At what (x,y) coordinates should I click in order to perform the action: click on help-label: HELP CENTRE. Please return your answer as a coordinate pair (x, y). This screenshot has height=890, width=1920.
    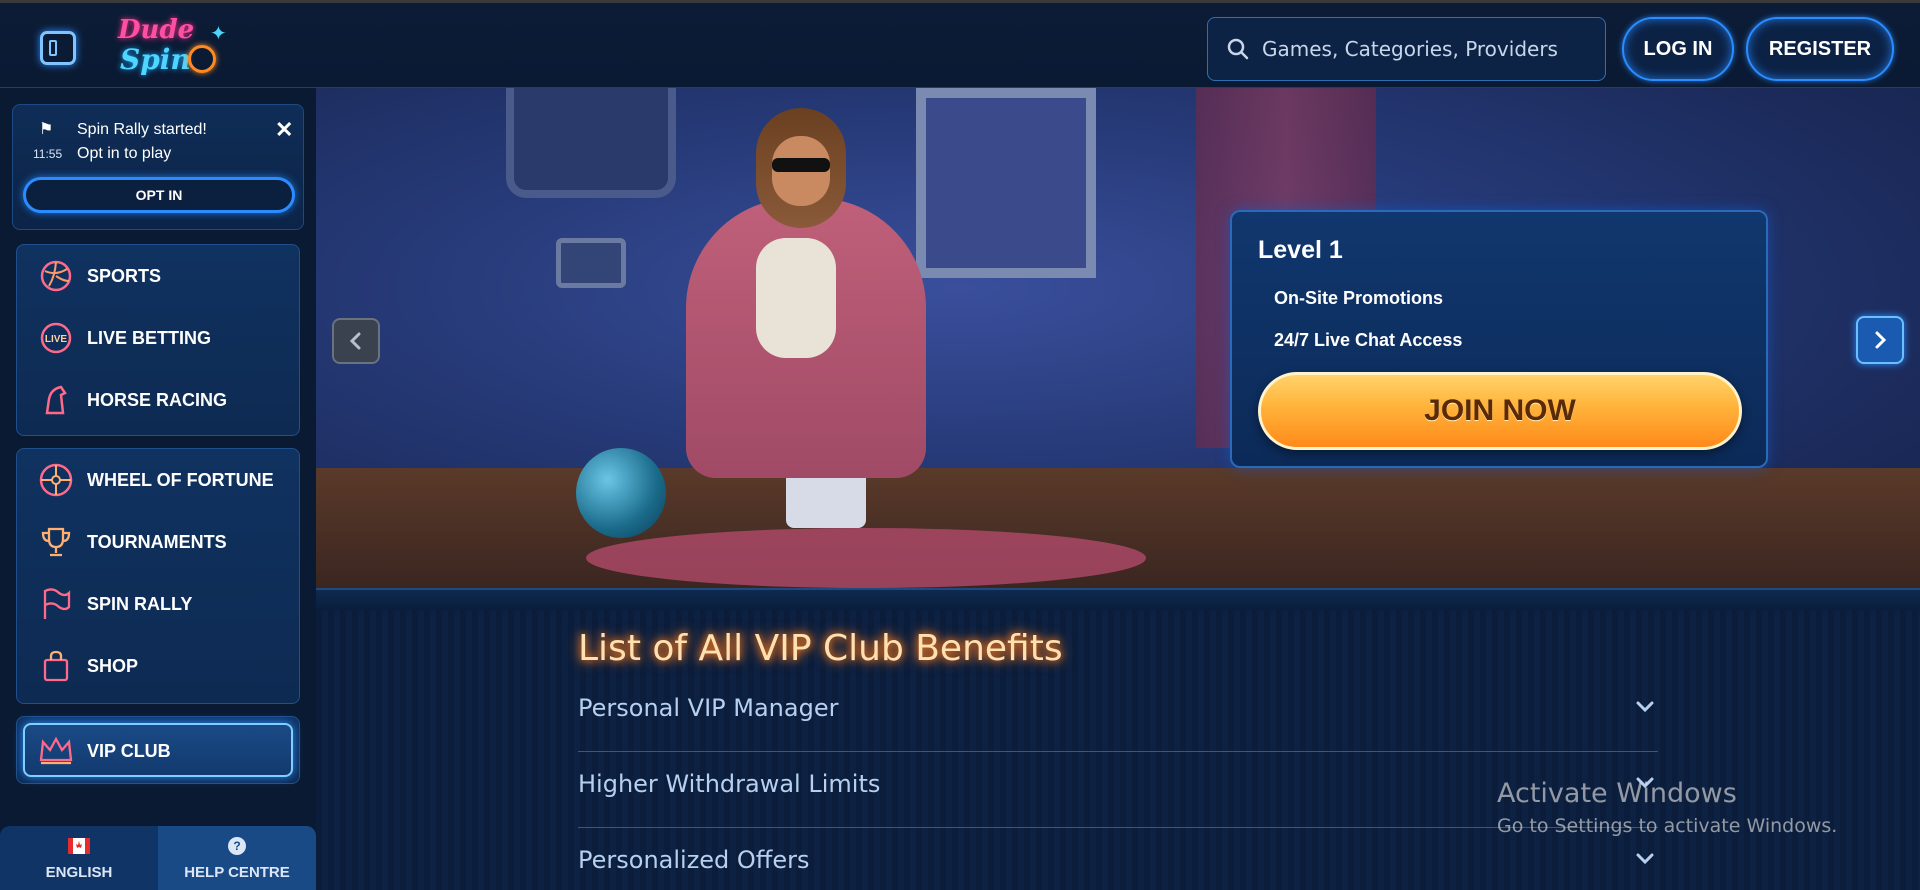
    Looking at the image, I should click on (237, 872).